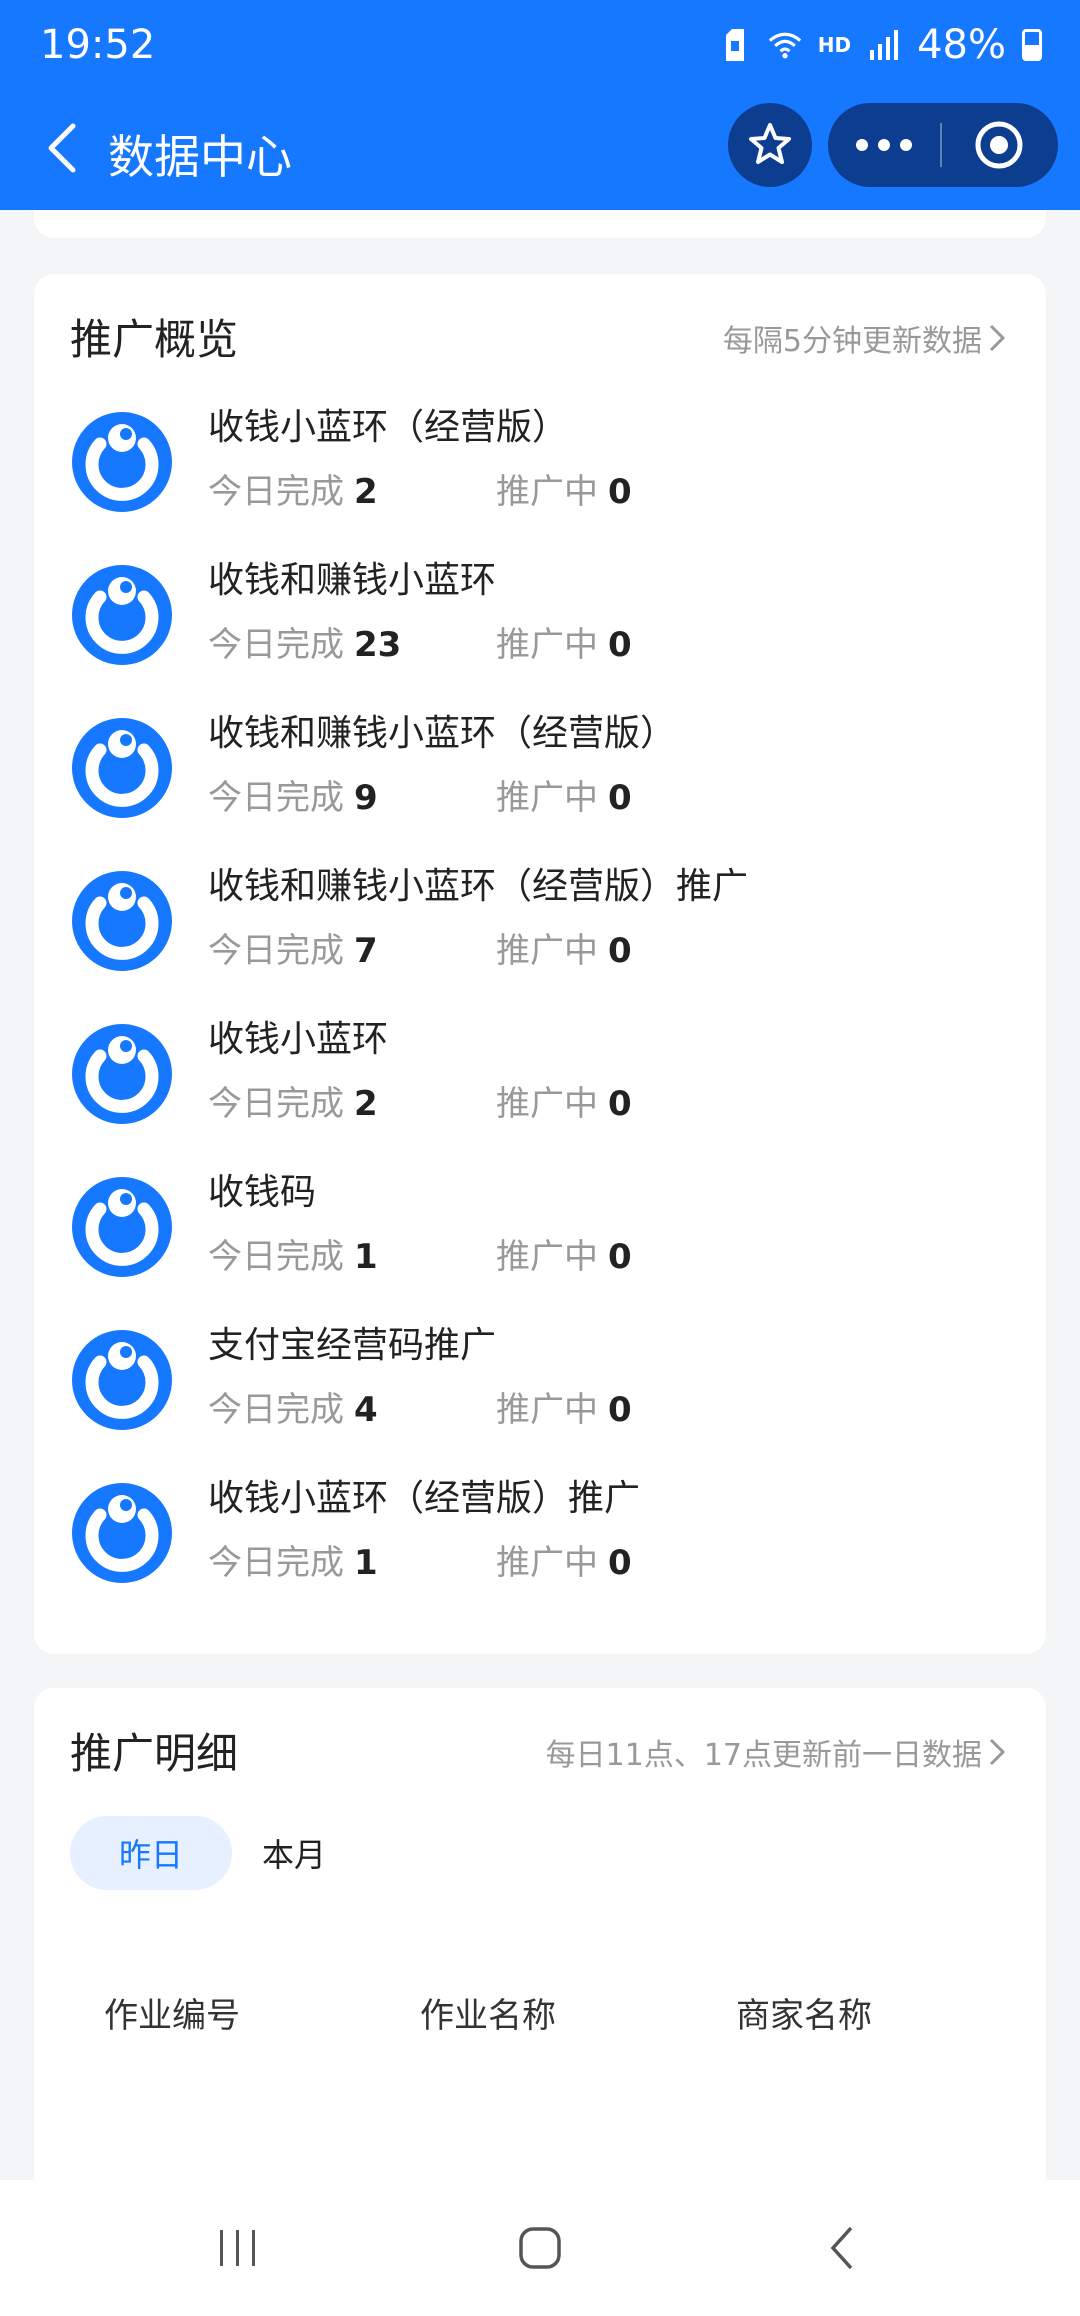 This screenshot has height=2316, width=1080. I want to click on system-back-button, so click(842, 2248).